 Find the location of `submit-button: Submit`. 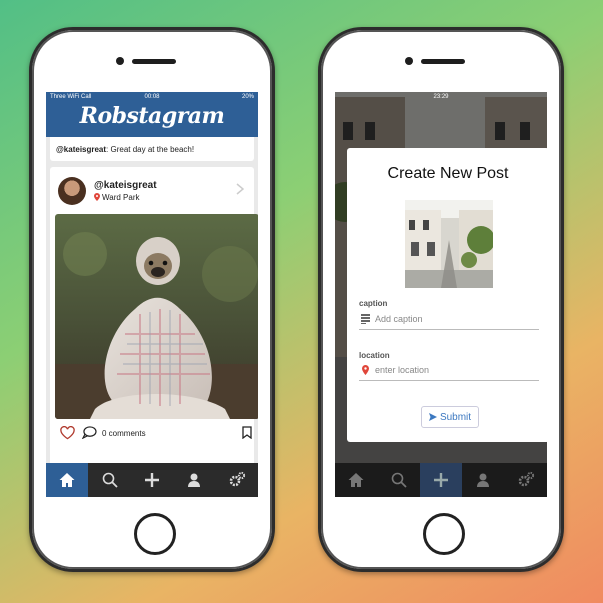

submit-button: Submit is located at coordinates (450, 417).